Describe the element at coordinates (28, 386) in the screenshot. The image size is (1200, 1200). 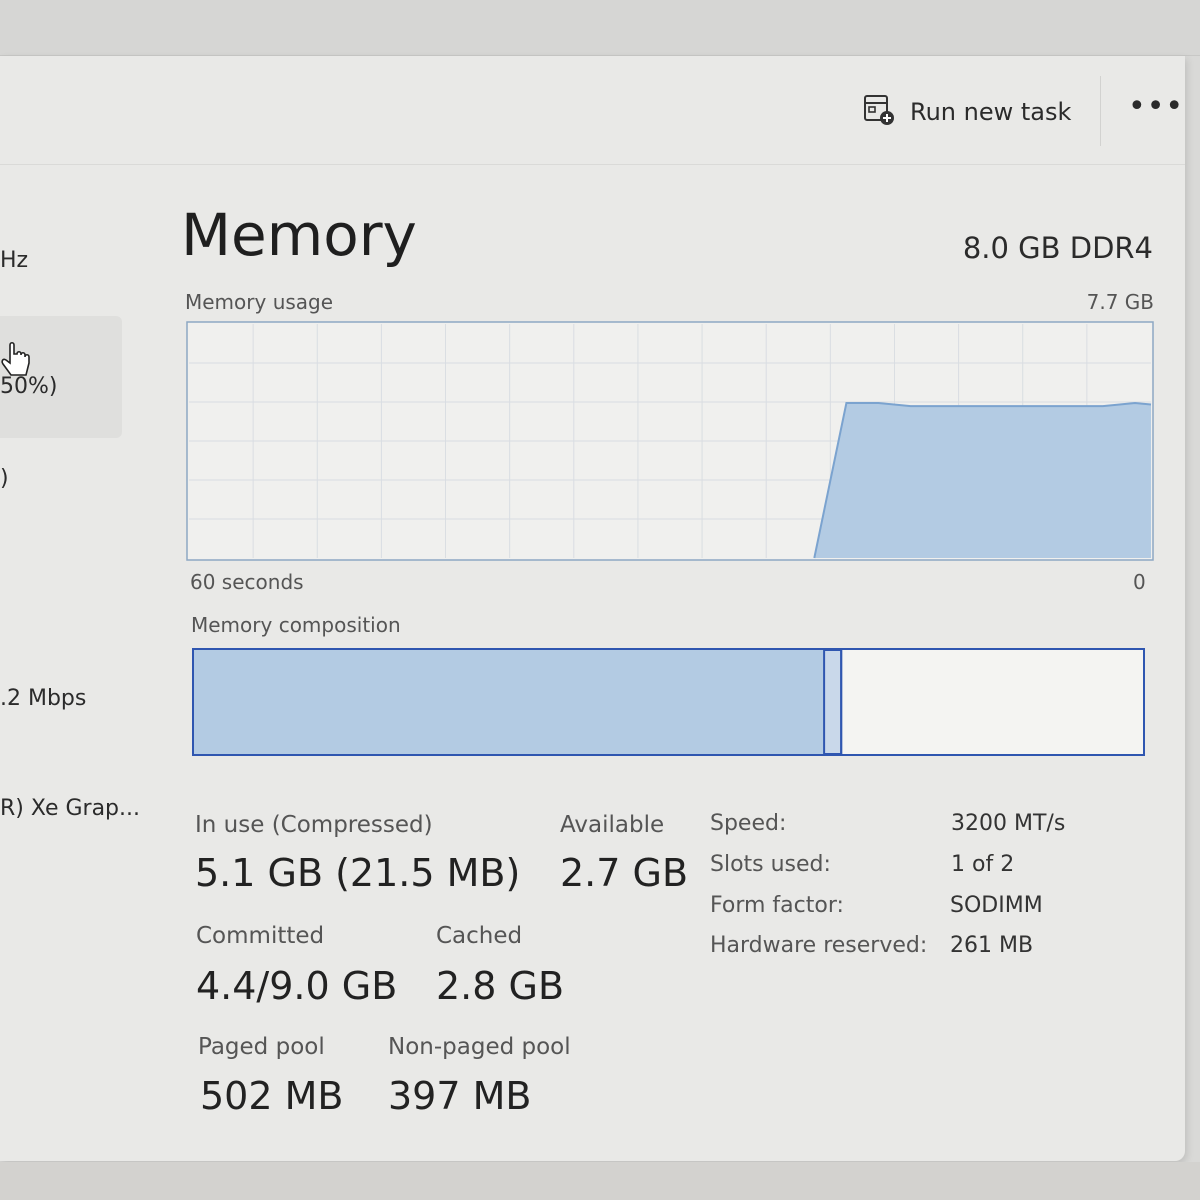
I see `sidebar-item-memory-fragment: 50%)` at that location.